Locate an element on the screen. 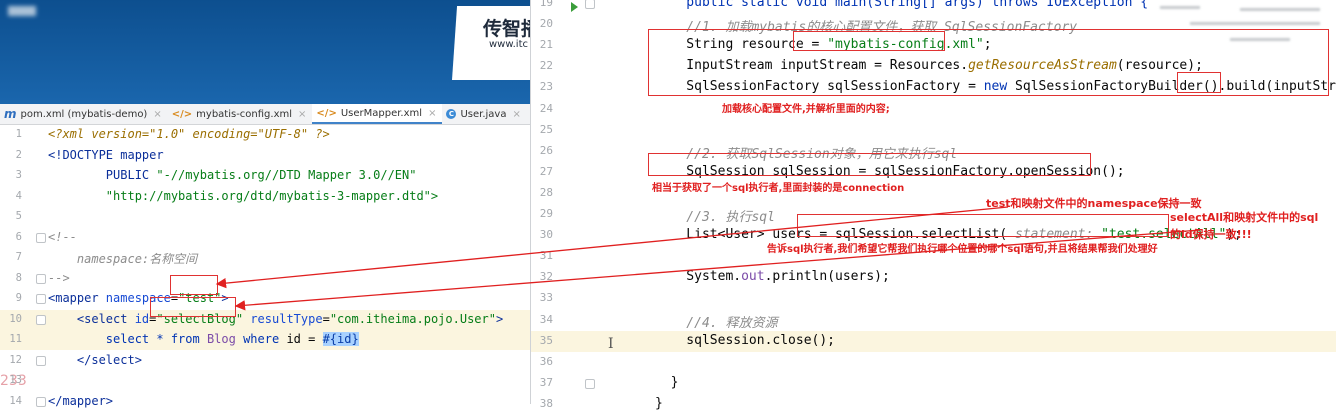  code-token: System. is located at coordinates (698, 277).